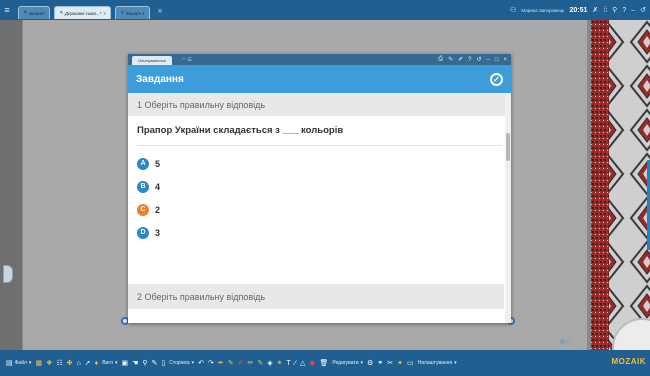  Describe the element at coordinates (97, 363) in the screenshot. I see `bulb-icon: ♦` at that location.